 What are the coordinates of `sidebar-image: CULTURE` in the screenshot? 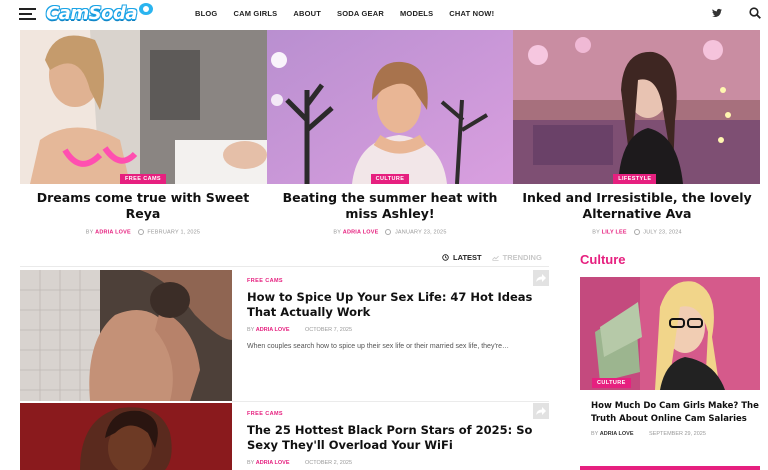 It's located at (670, 333).